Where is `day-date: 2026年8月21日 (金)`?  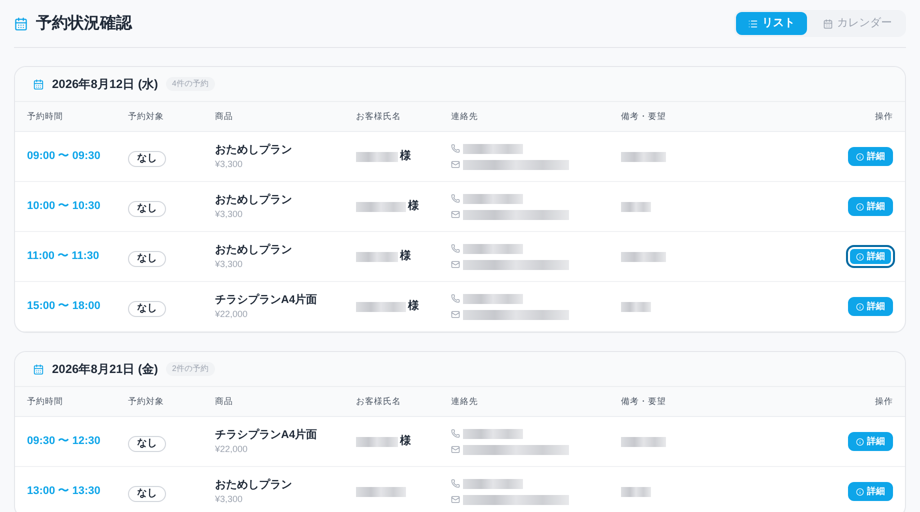 day-date: 2026年8月21日 (金) is located at coordinates (105, 369).